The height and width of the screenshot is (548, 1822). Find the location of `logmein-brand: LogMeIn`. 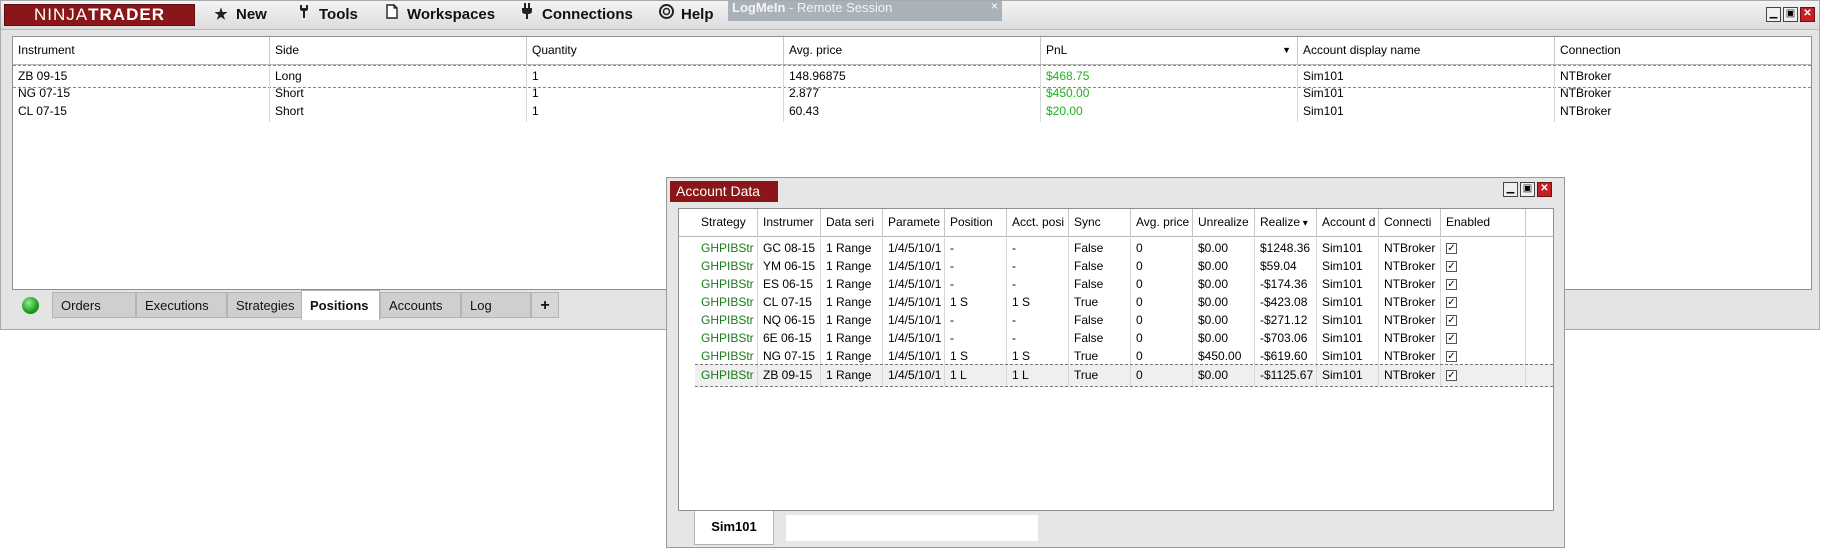

logmein-brand: LogMeIn is located at coordinates (759, 7).